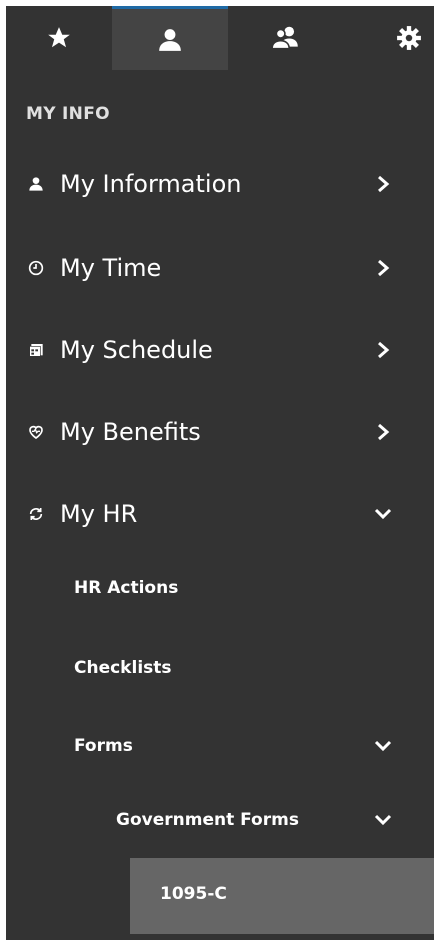 The height and width of the screenshot is (941, 434). What do you see at coordinates (389, 38) in the screenshot?
I see `tab-settings` at bounding box center [389, 38].